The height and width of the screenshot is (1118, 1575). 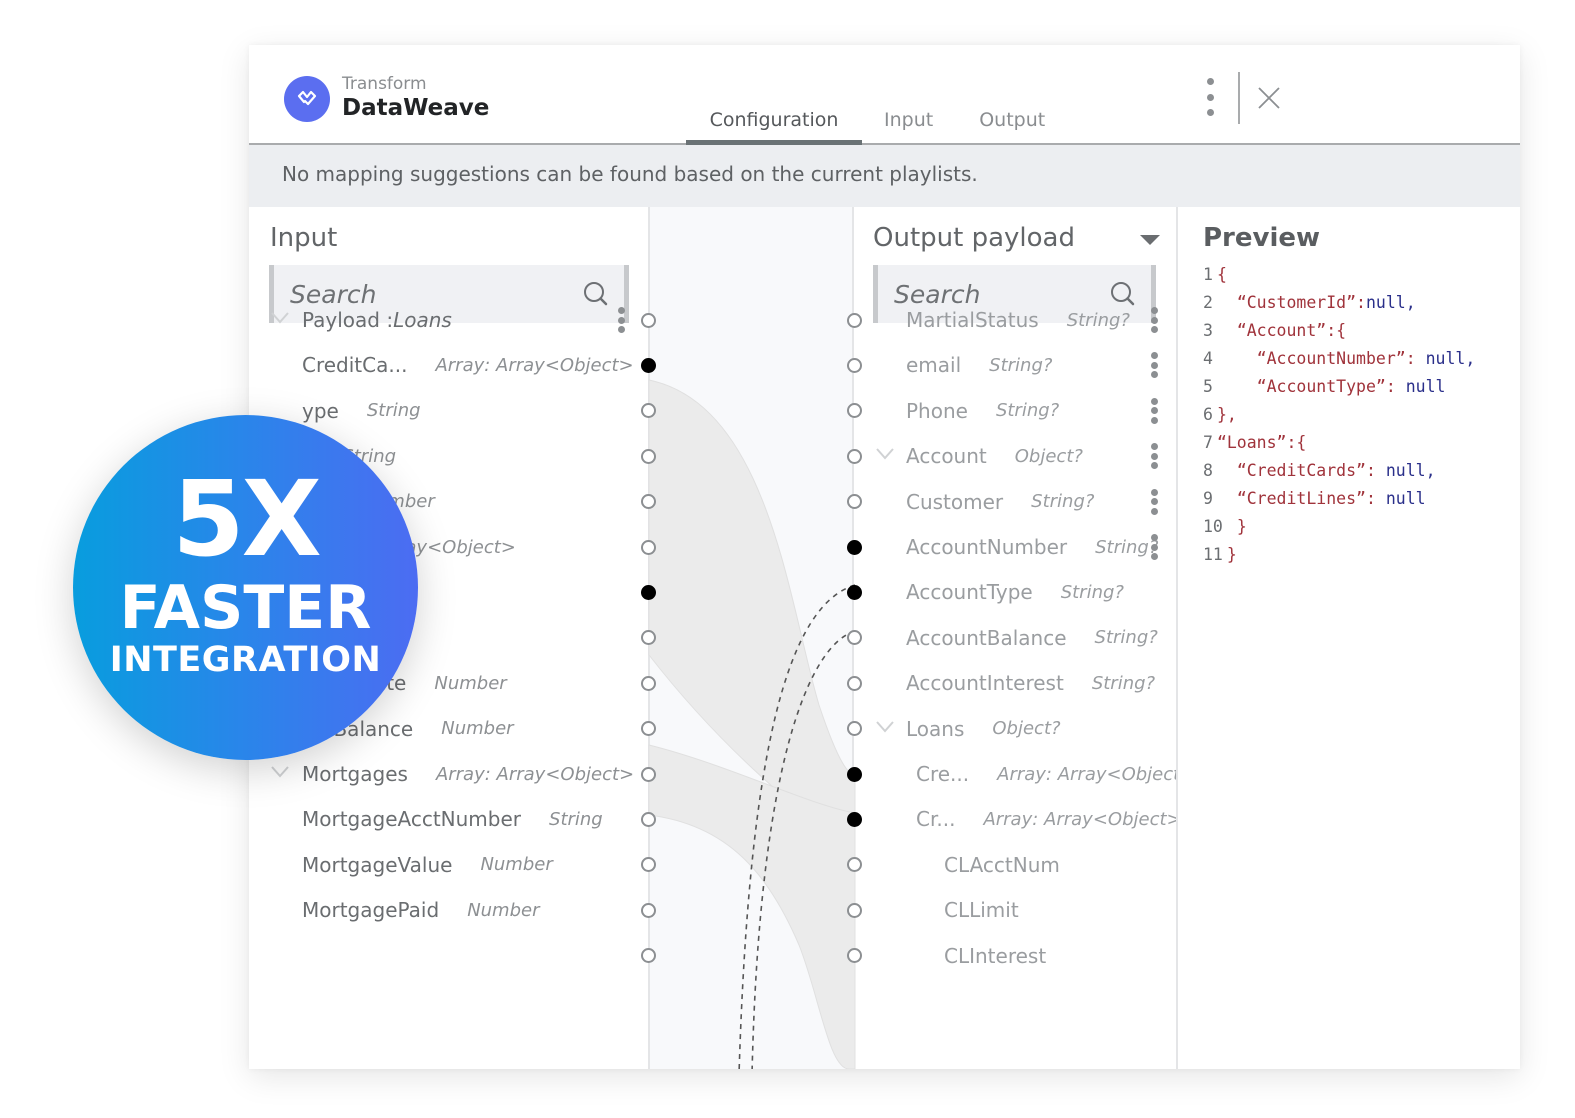 What do you see at coordinates (1049, 819) in the screenshot?
I see `output-tree-row: Cr... Array: Array<Object>` at bounding box center [1049, 819].